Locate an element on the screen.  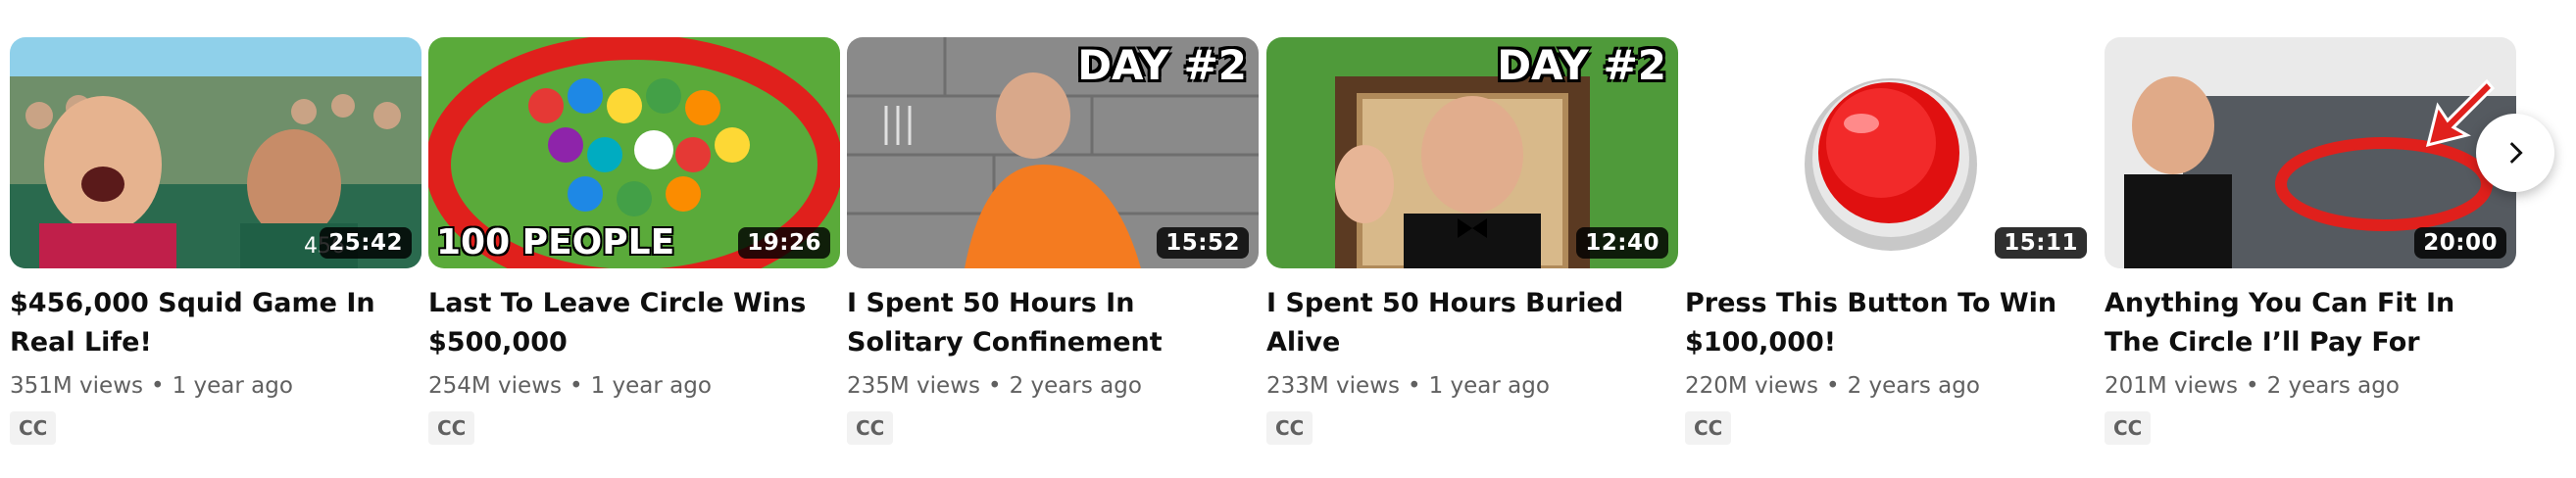
video-meta: 235M views • 2 years ago is located at coordinates (1053, 386).